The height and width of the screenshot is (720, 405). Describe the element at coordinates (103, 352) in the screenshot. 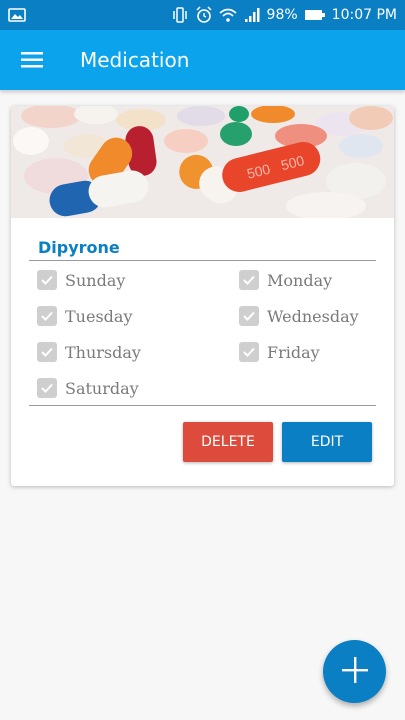

I see `day-label: Thursday` at that location.